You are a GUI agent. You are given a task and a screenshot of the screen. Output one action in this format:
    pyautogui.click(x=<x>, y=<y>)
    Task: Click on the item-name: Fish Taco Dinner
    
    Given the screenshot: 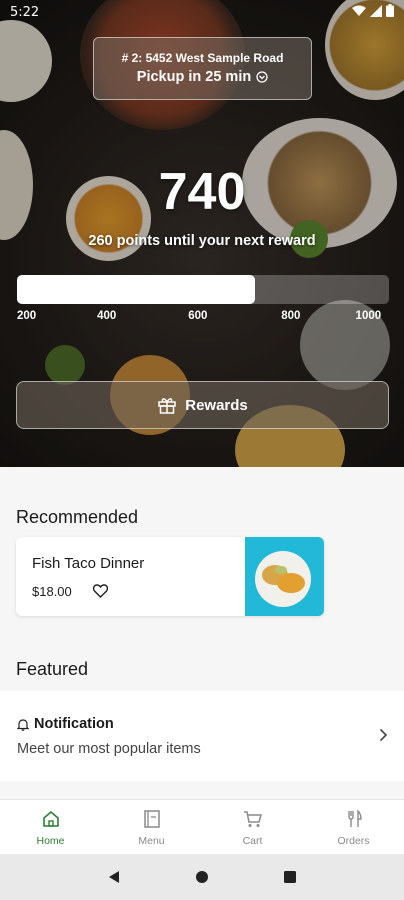 What is the action you would take?
    pyautogui.click(x=88, y=563)
    